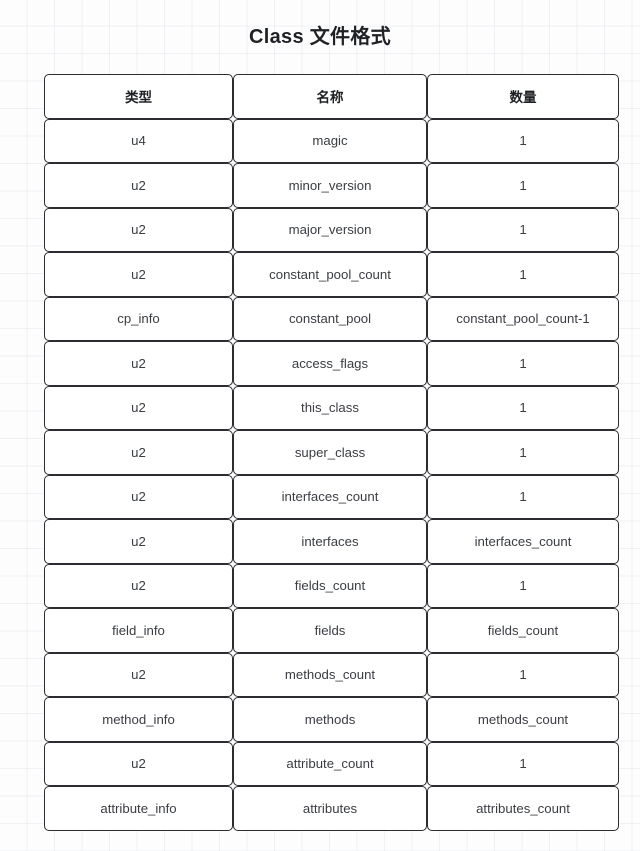 The image size is (640, 851). I want to click on cell-count: constant_pool_count-1, so click(523, 318).